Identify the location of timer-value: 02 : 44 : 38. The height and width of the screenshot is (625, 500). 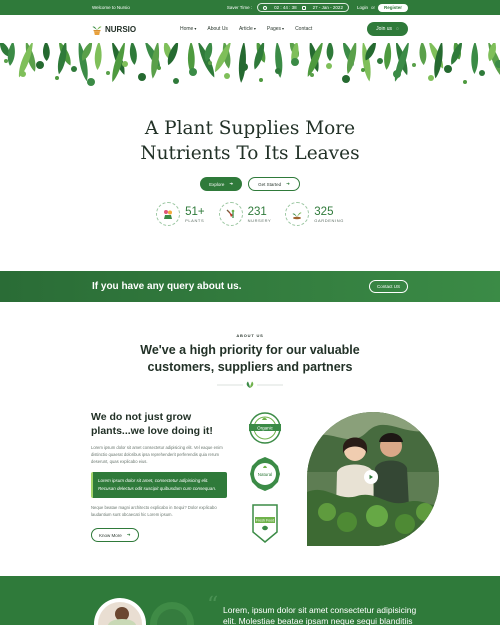
(285, 7).